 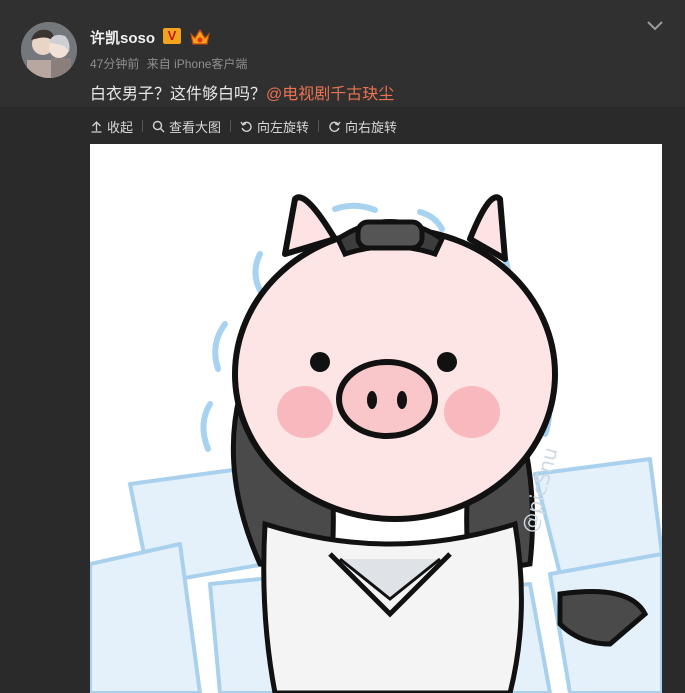 I want to click on rotate-right-button: 向右旋转, so click(x=362, y=126).